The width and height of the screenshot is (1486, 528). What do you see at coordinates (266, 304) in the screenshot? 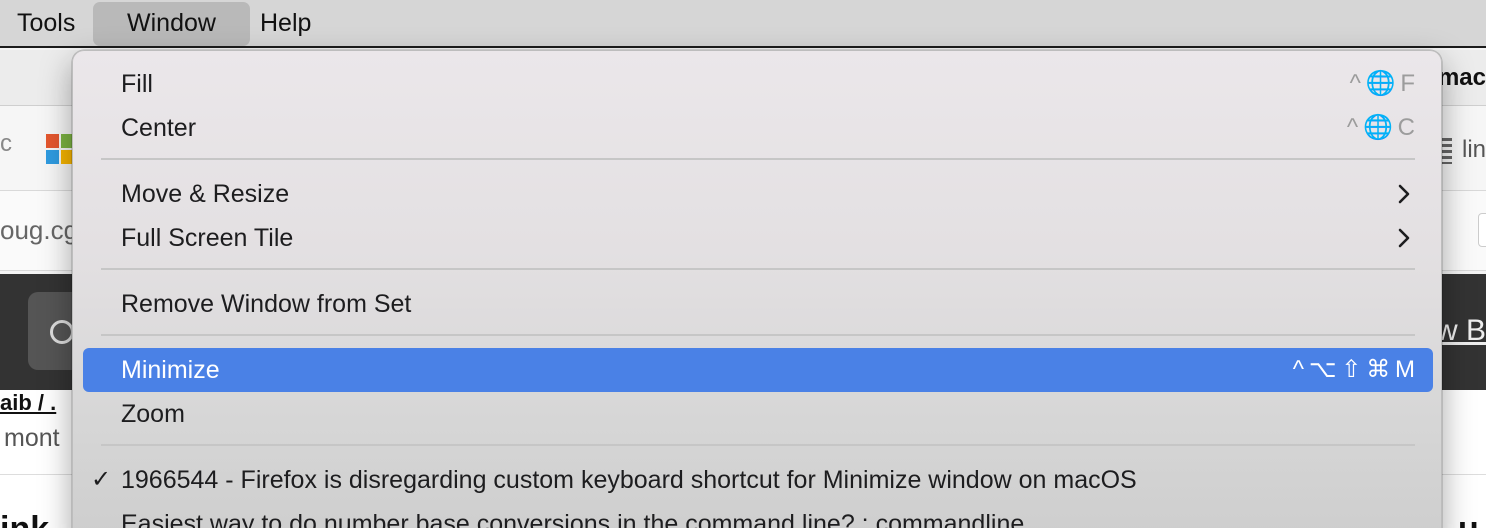
I see `menu-item-label: Remove Window from Set` at bounding box center [266, 304].